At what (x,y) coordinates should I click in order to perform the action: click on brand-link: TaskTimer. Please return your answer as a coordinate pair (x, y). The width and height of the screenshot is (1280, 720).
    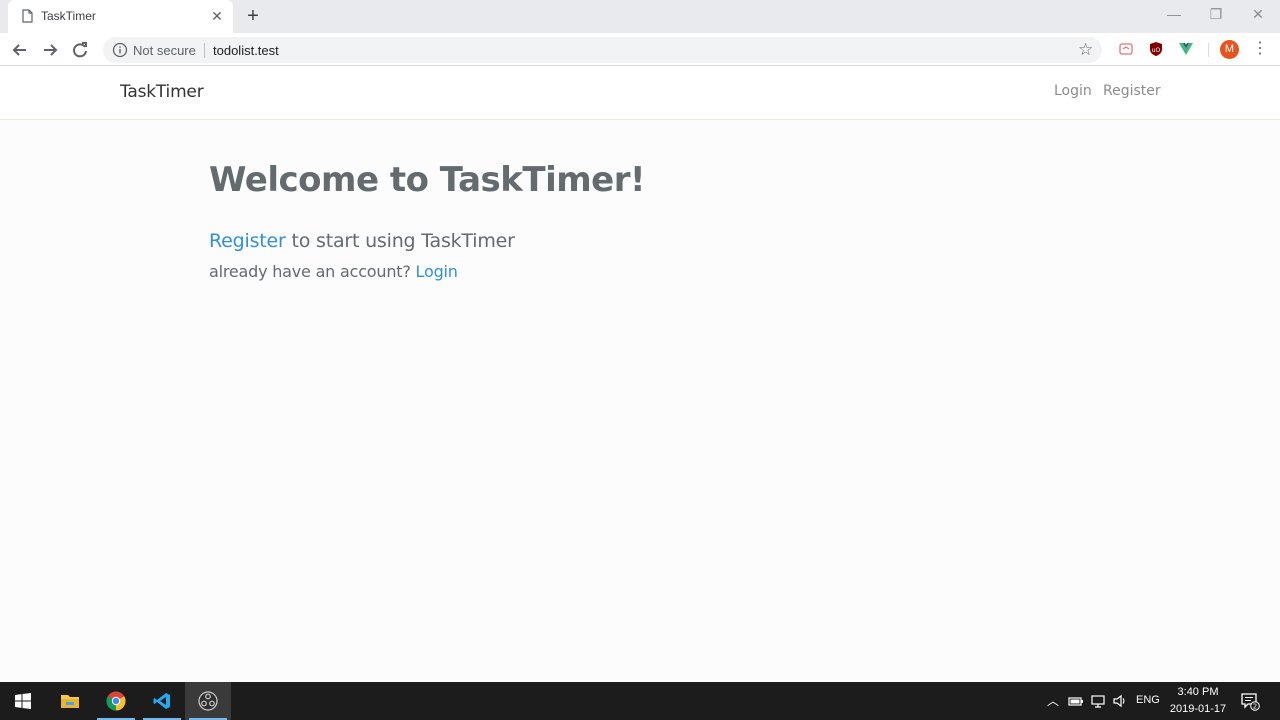
    Looking at the image, I should click on (162, 92).